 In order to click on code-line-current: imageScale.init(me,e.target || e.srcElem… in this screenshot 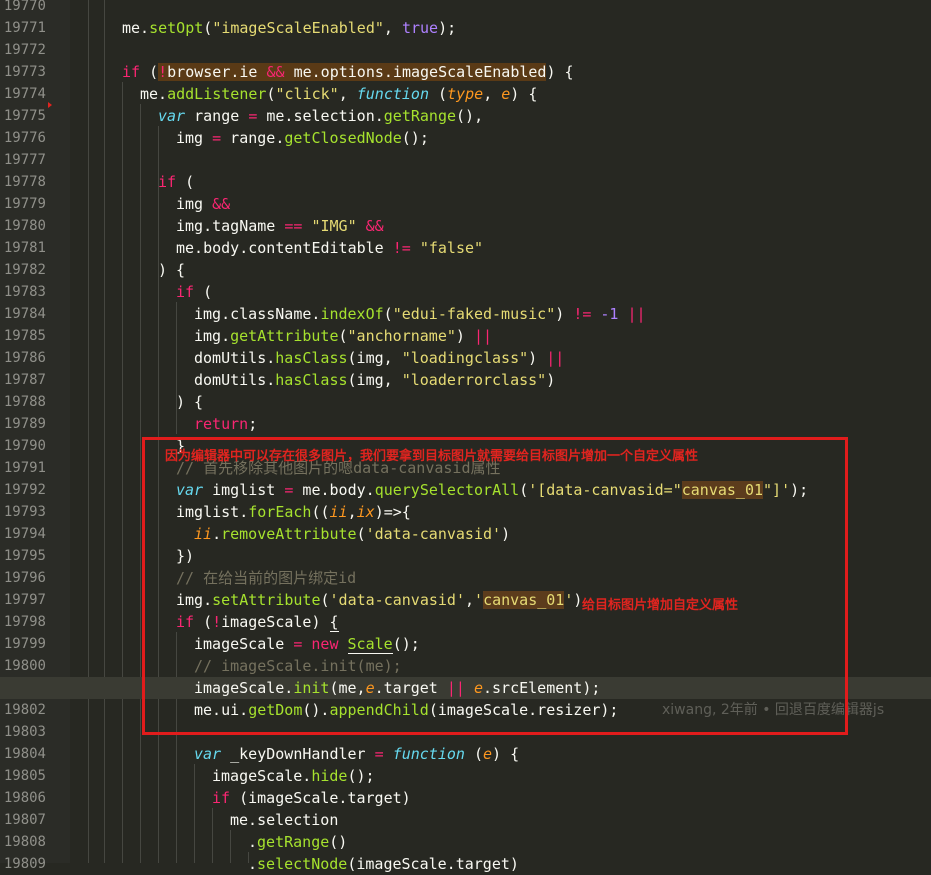, I will do `click(465, 688)`.